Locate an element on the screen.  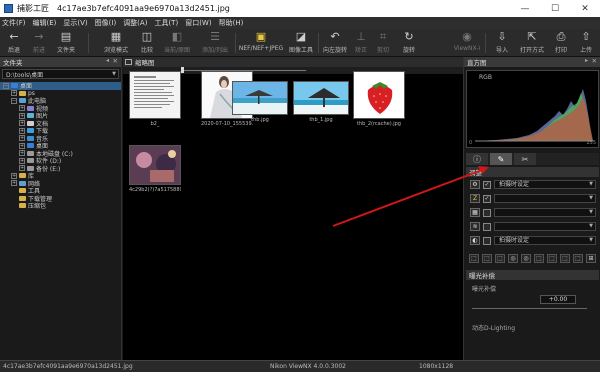
add-list-button: ☰ 添加/列出 is located at coordinates (215, 43).